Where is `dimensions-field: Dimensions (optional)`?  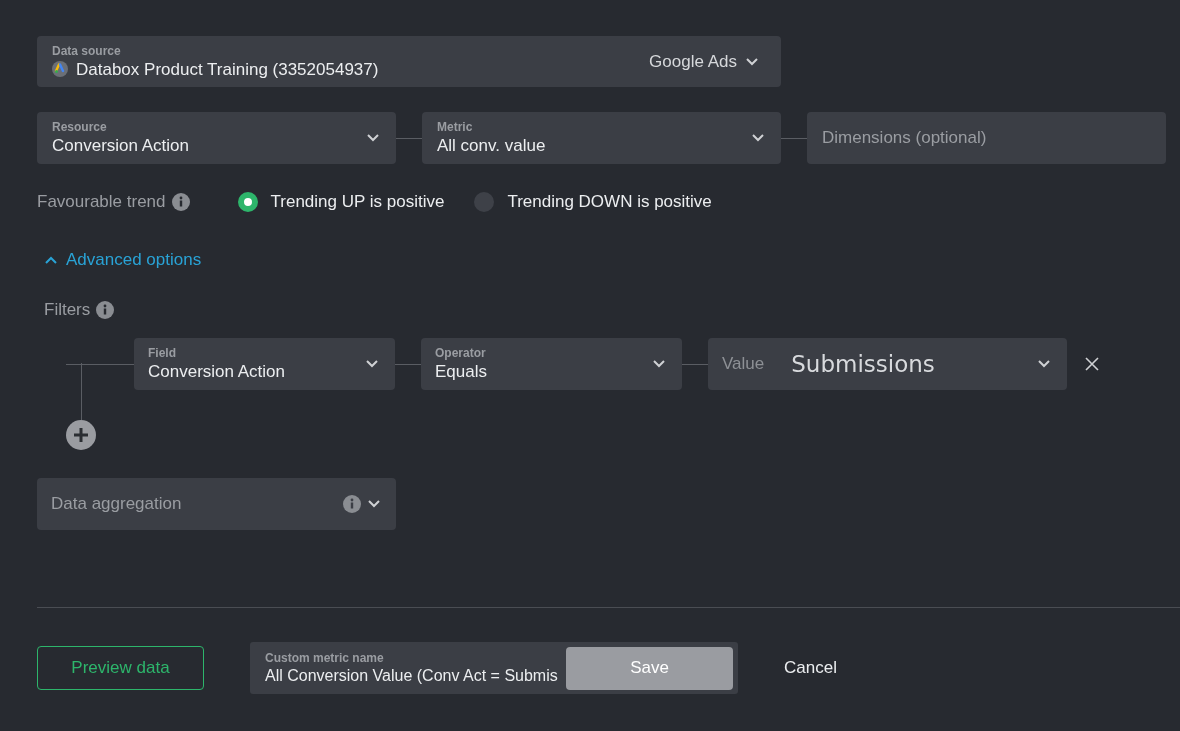
dimensions-field: Dimensions (optional) is located at coordinates (986, 138).